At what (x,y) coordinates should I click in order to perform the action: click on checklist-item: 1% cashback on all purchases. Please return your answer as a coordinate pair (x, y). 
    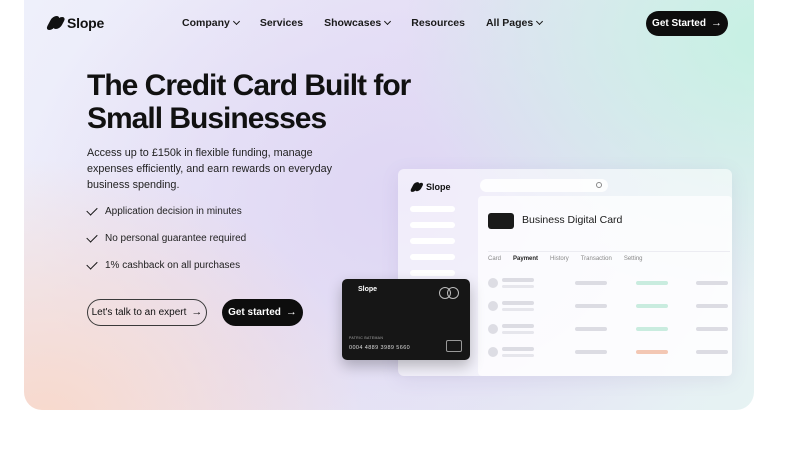
    Looking at the image, I should click on (166, 264).